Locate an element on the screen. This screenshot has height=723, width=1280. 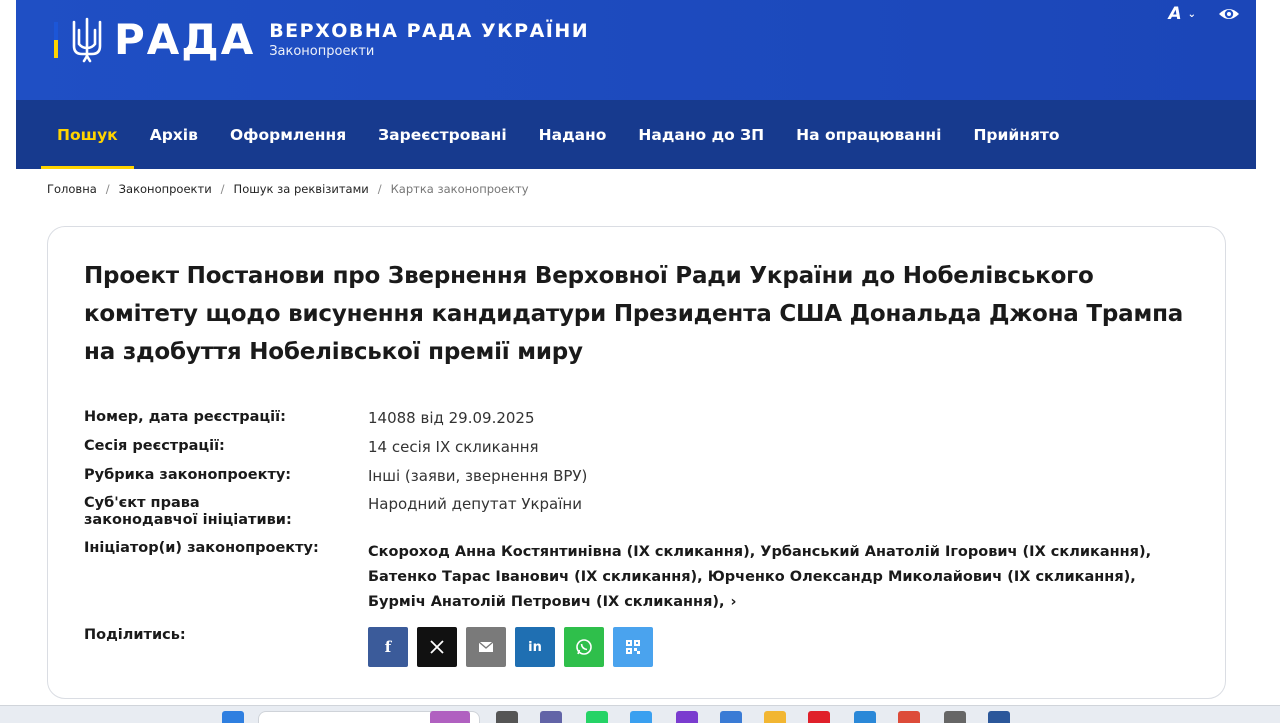
whatsapp-app-icon is located at coordinates (597, 717).